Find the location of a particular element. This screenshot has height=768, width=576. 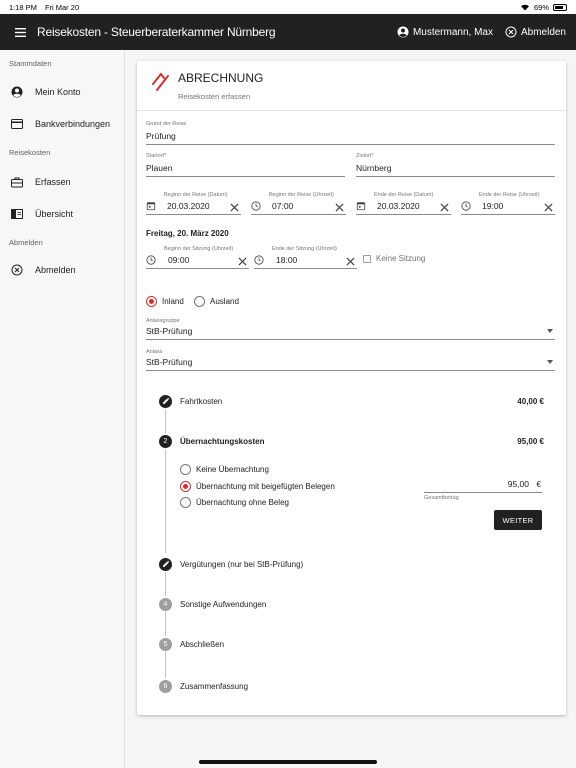

ende-reise-datum-field: Ende der Reise (Datum) 20.03.2020 is located at coordinates (403, 203).